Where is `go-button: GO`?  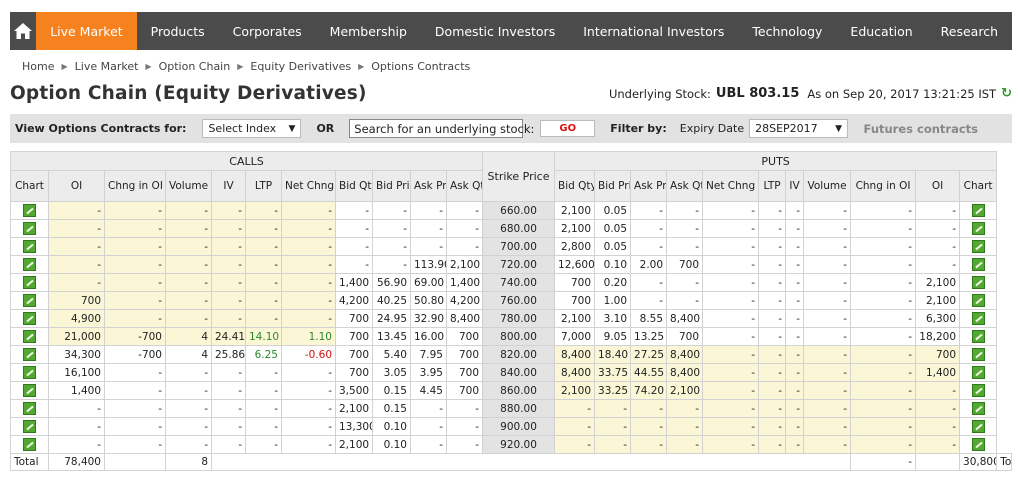
go-button: GO is located at coordinates (568, 128).